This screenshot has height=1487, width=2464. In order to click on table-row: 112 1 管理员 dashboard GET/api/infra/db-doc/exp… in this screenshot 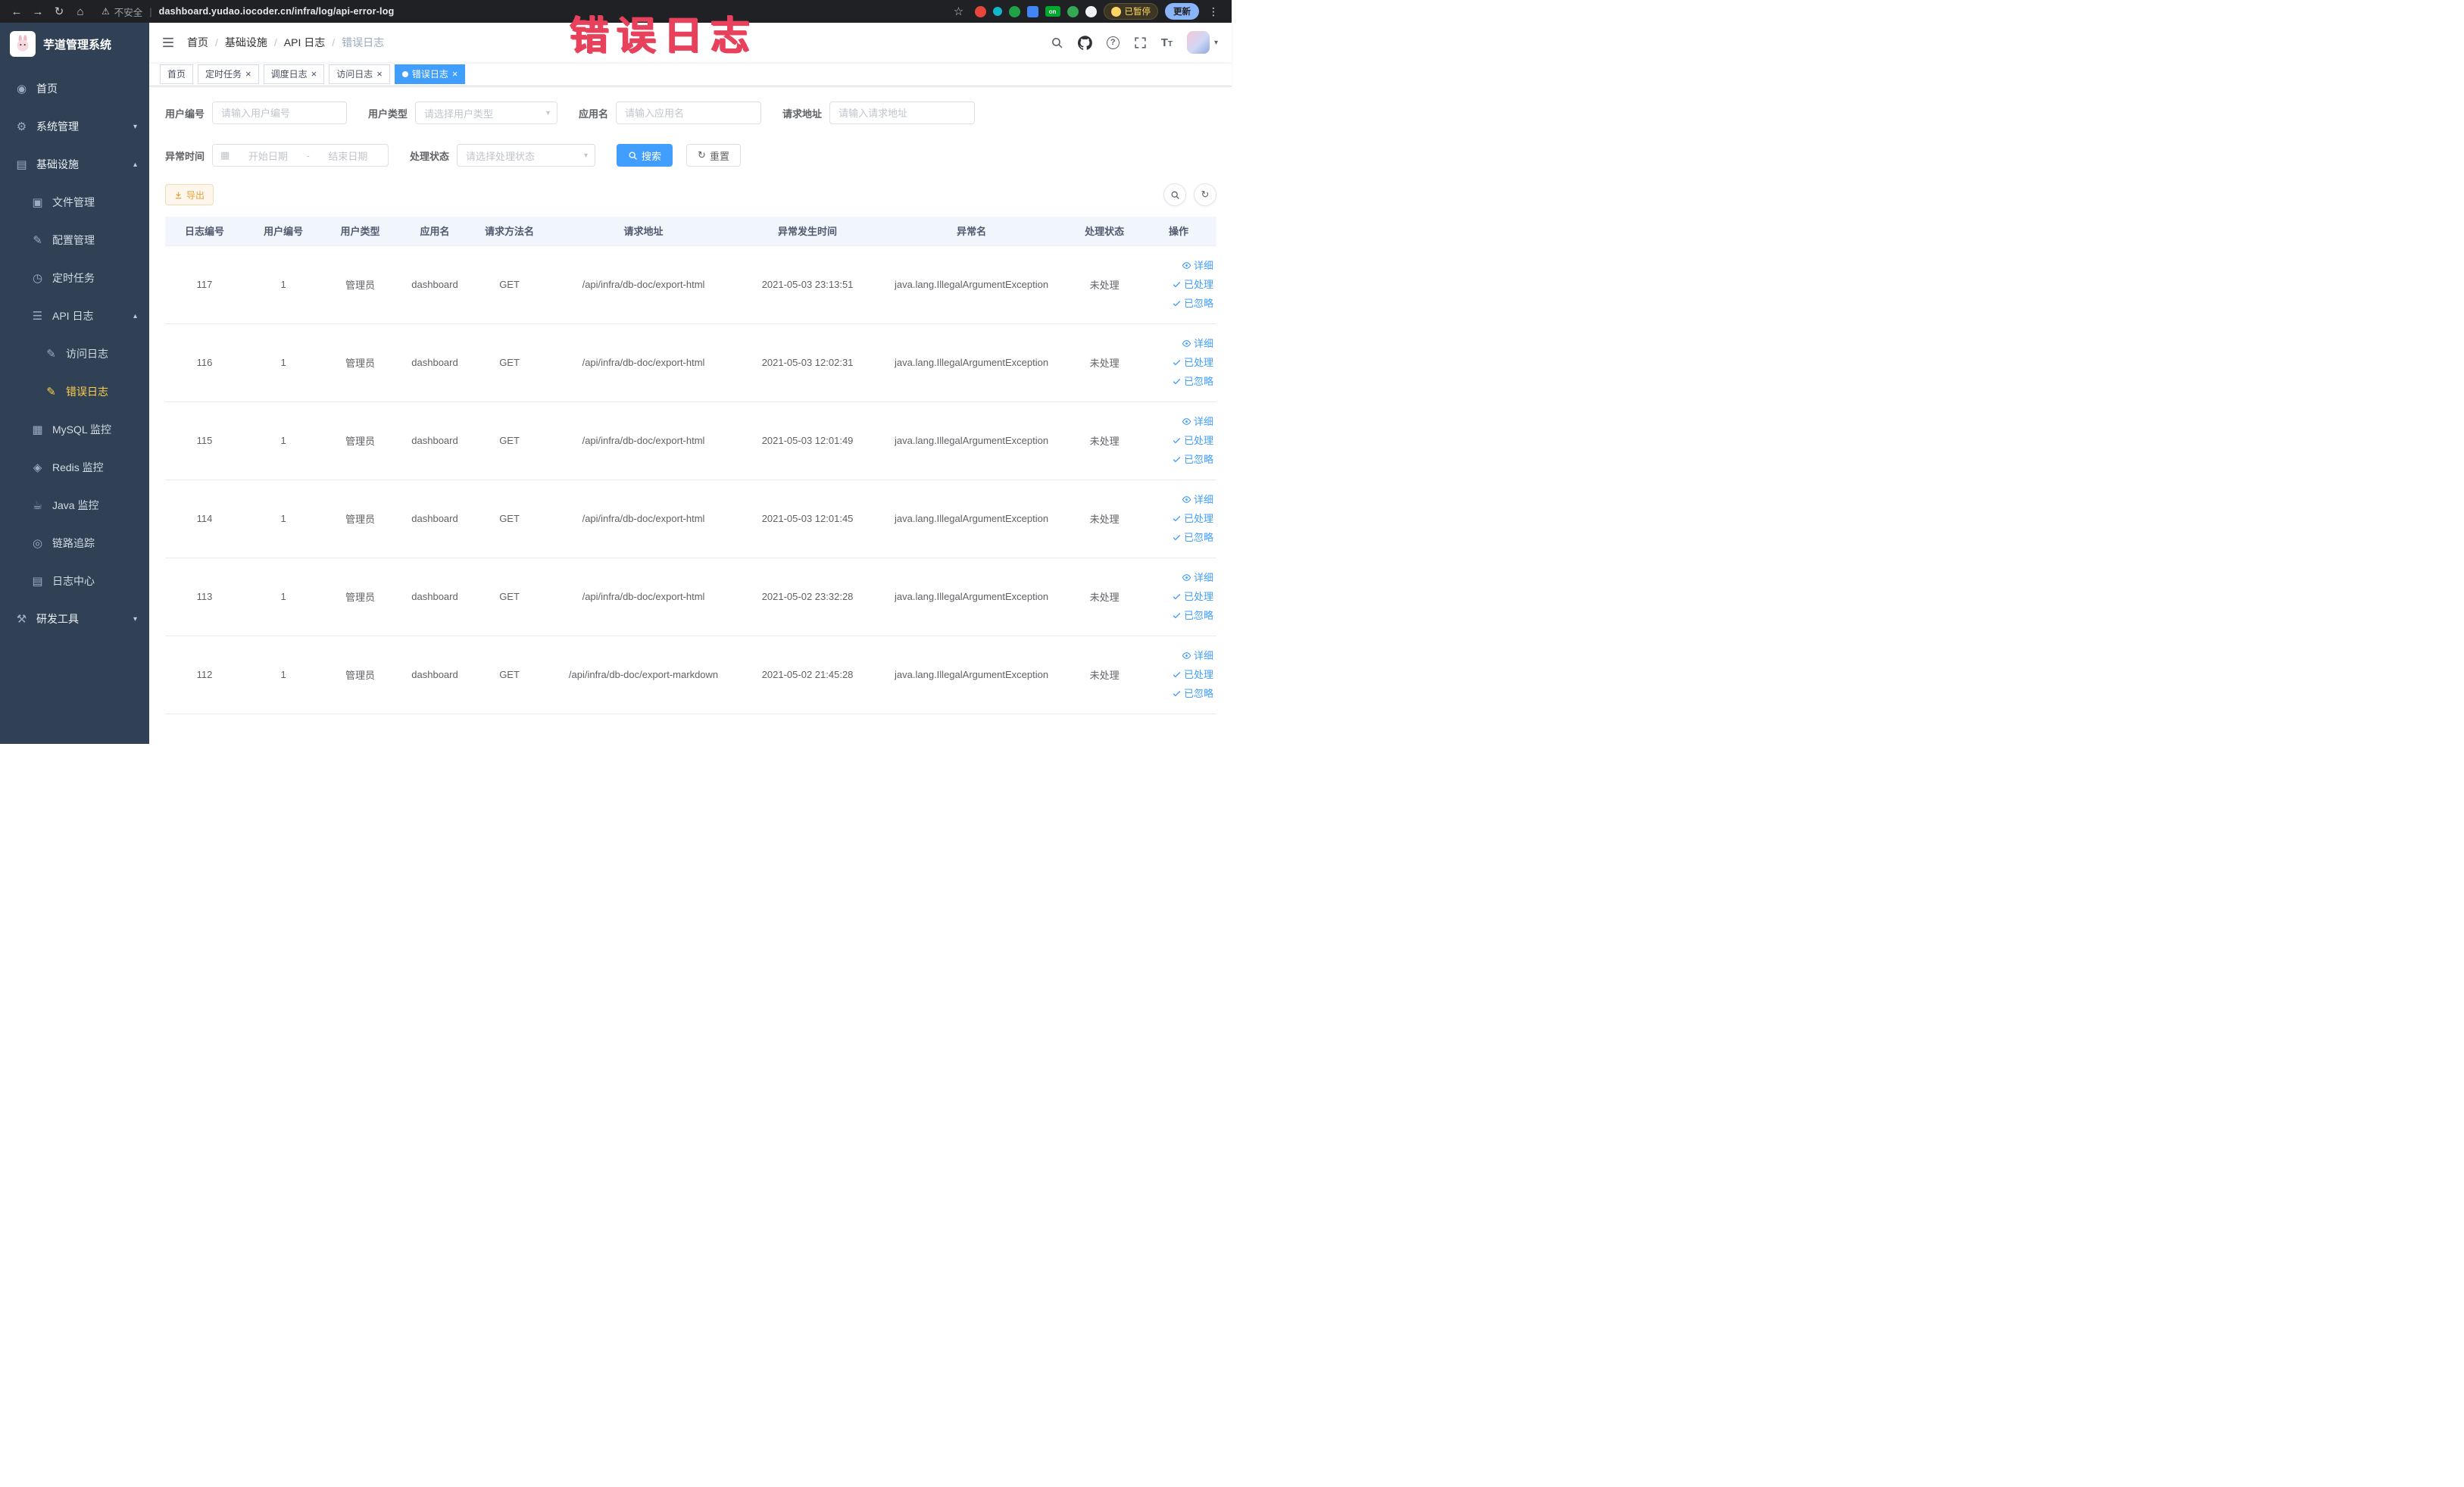, I will do `click(690, 675)`.